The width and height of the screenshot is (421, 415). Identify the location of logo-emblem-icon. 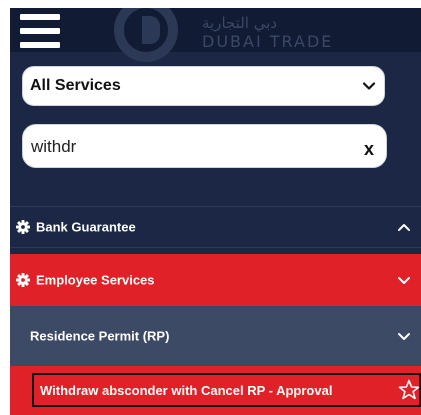
(146, 35).